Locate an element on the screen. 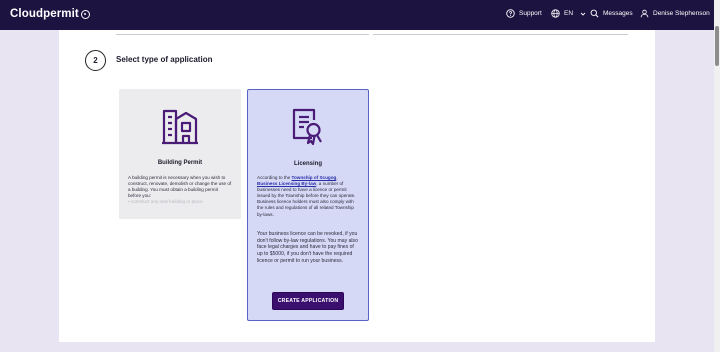  logo-mark-icon is located at coordinates (85, 14).